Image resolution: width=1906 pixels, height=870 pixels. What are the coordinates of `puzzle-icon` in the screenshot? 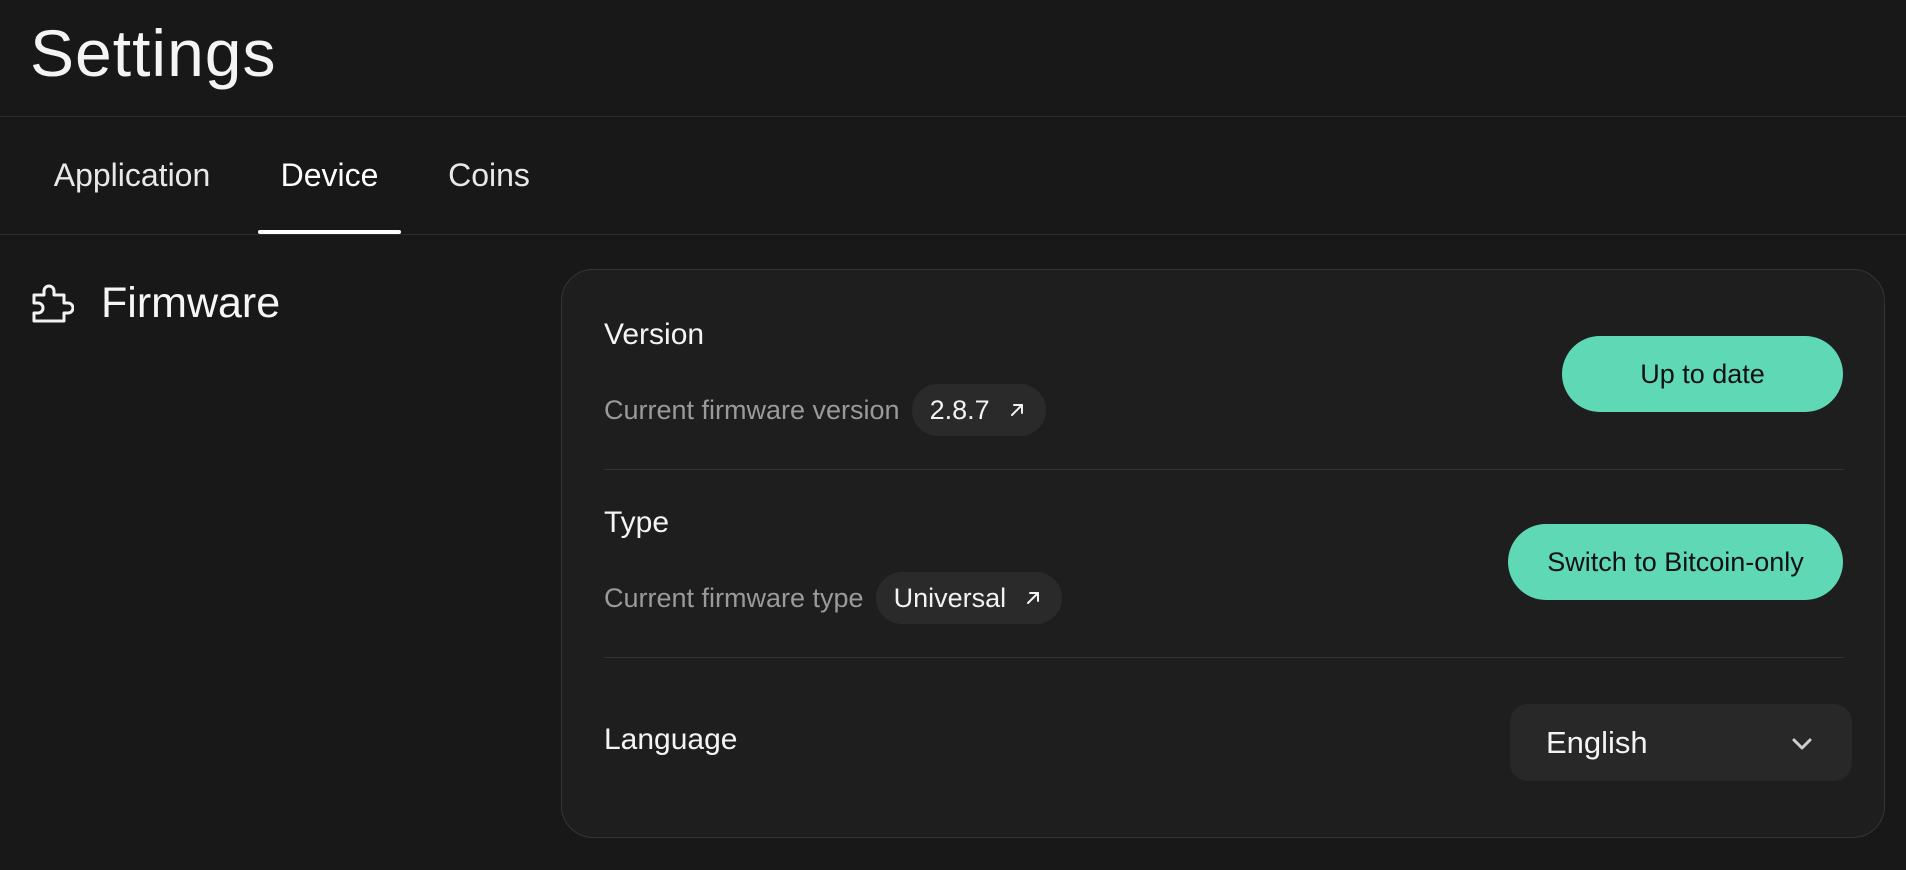 It's located at (52, 303).